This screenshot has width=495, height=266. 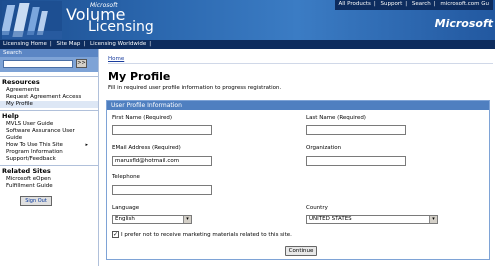 I want to click on sidebar-item-agreements: Agreements, so click(x=49, y=90).